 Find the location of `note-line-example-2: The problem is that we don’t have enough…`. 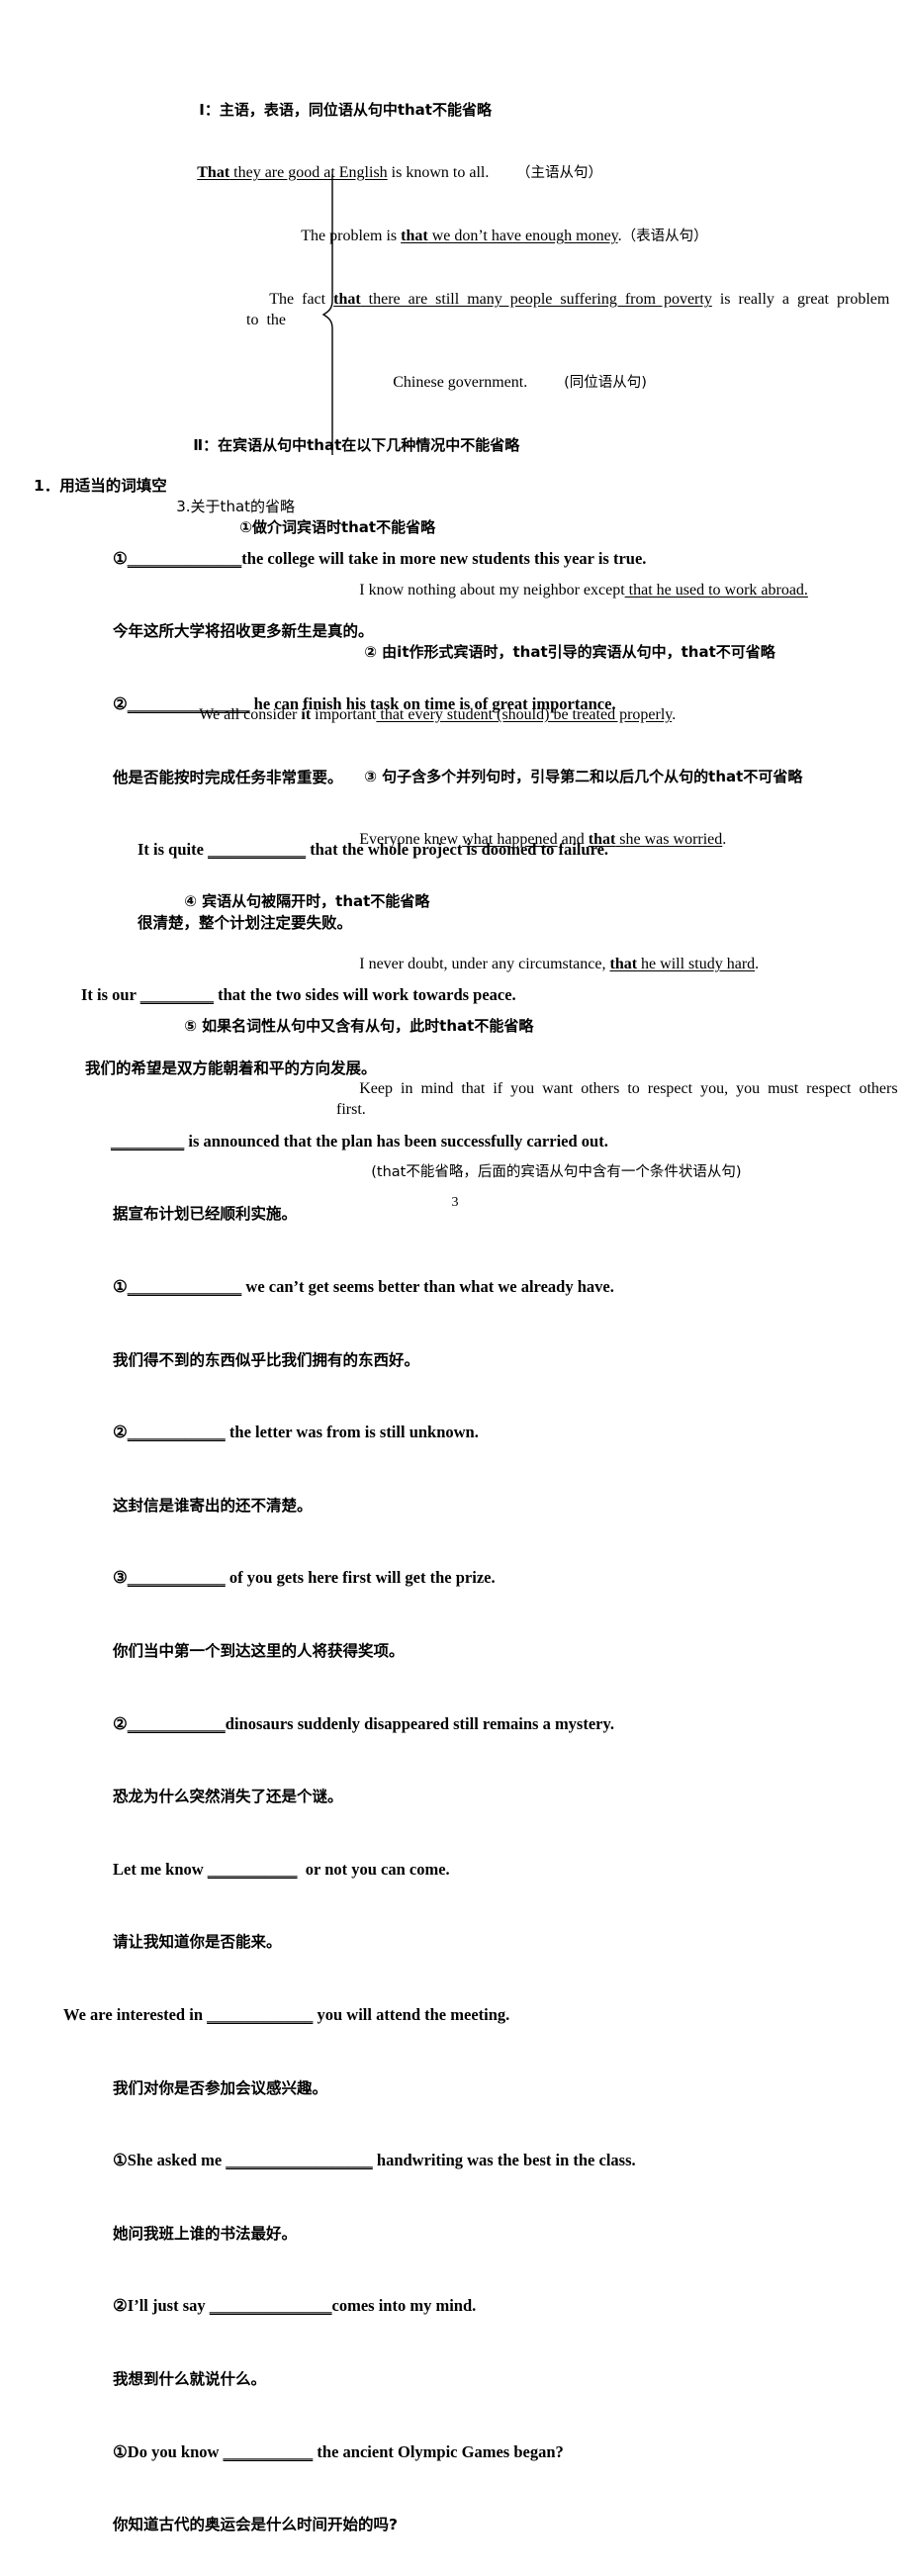

note-line-example-2: The problem is that we don’t have enough… is located at coordinates (504, 236).